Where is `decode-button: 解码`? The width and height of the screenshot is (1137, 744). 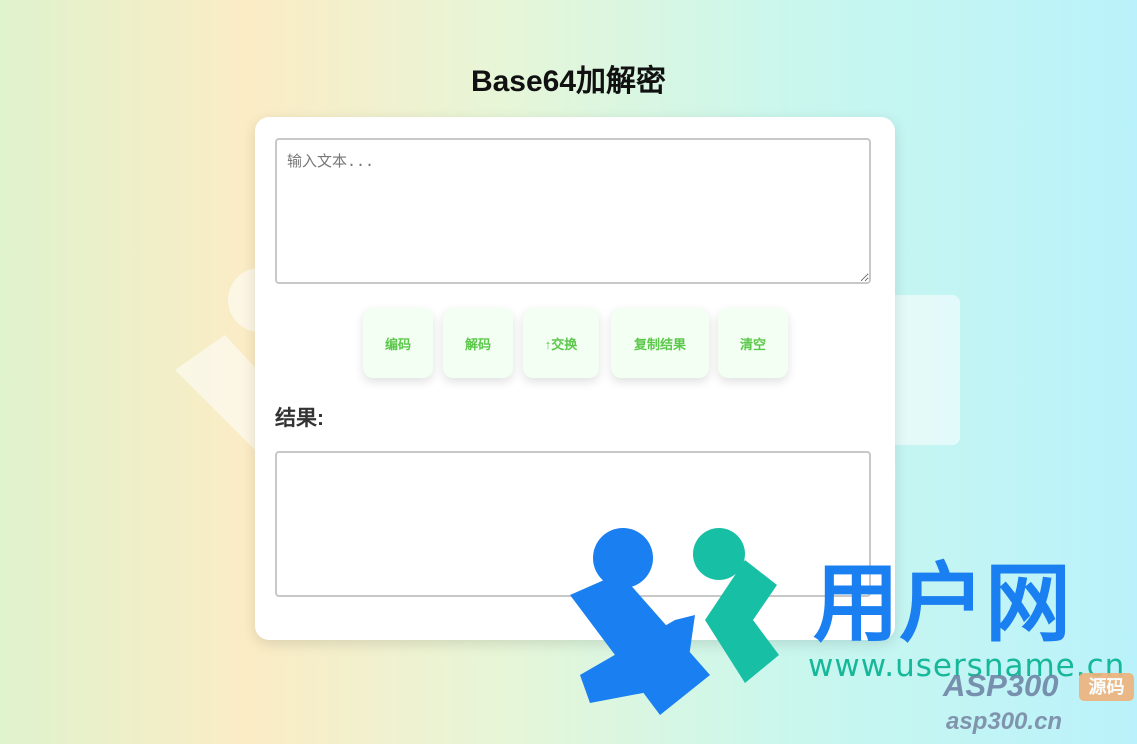 decode-button: 解码 is located at coordinates (478, 343).